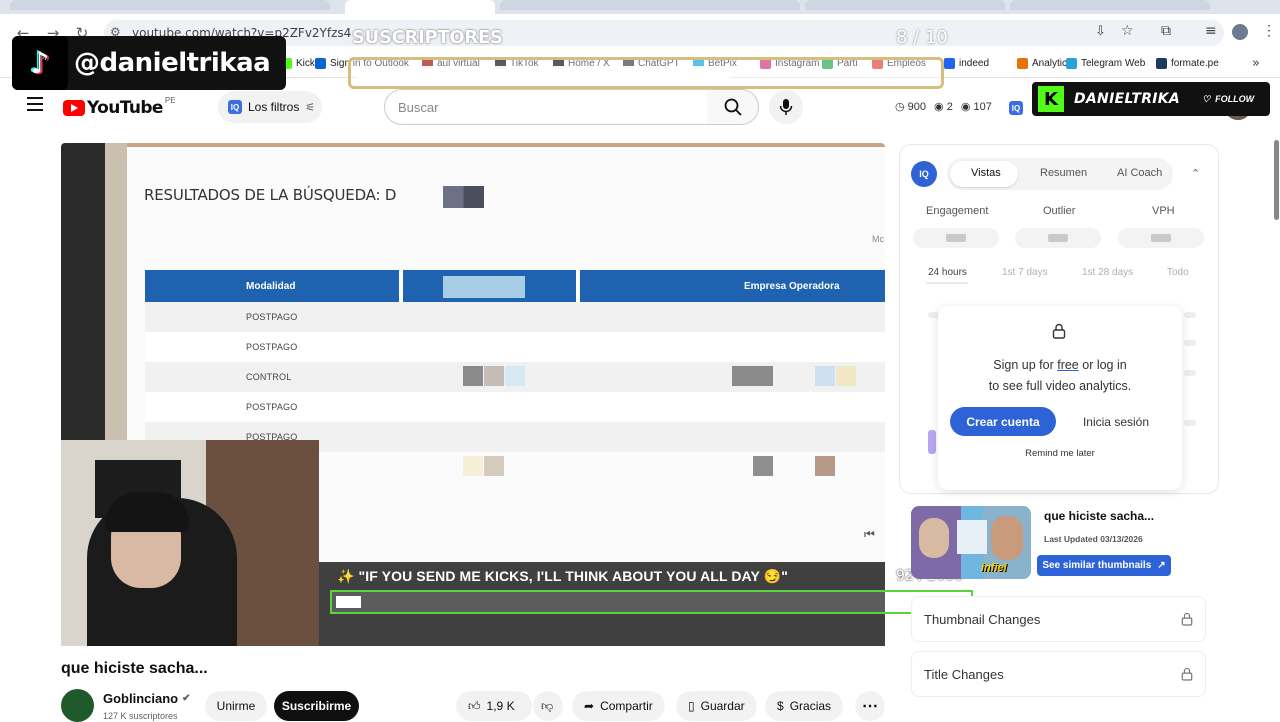 This screenshot has width=1280, height=722. I want to click on bookmark-label: Kick, so click(305, 63).